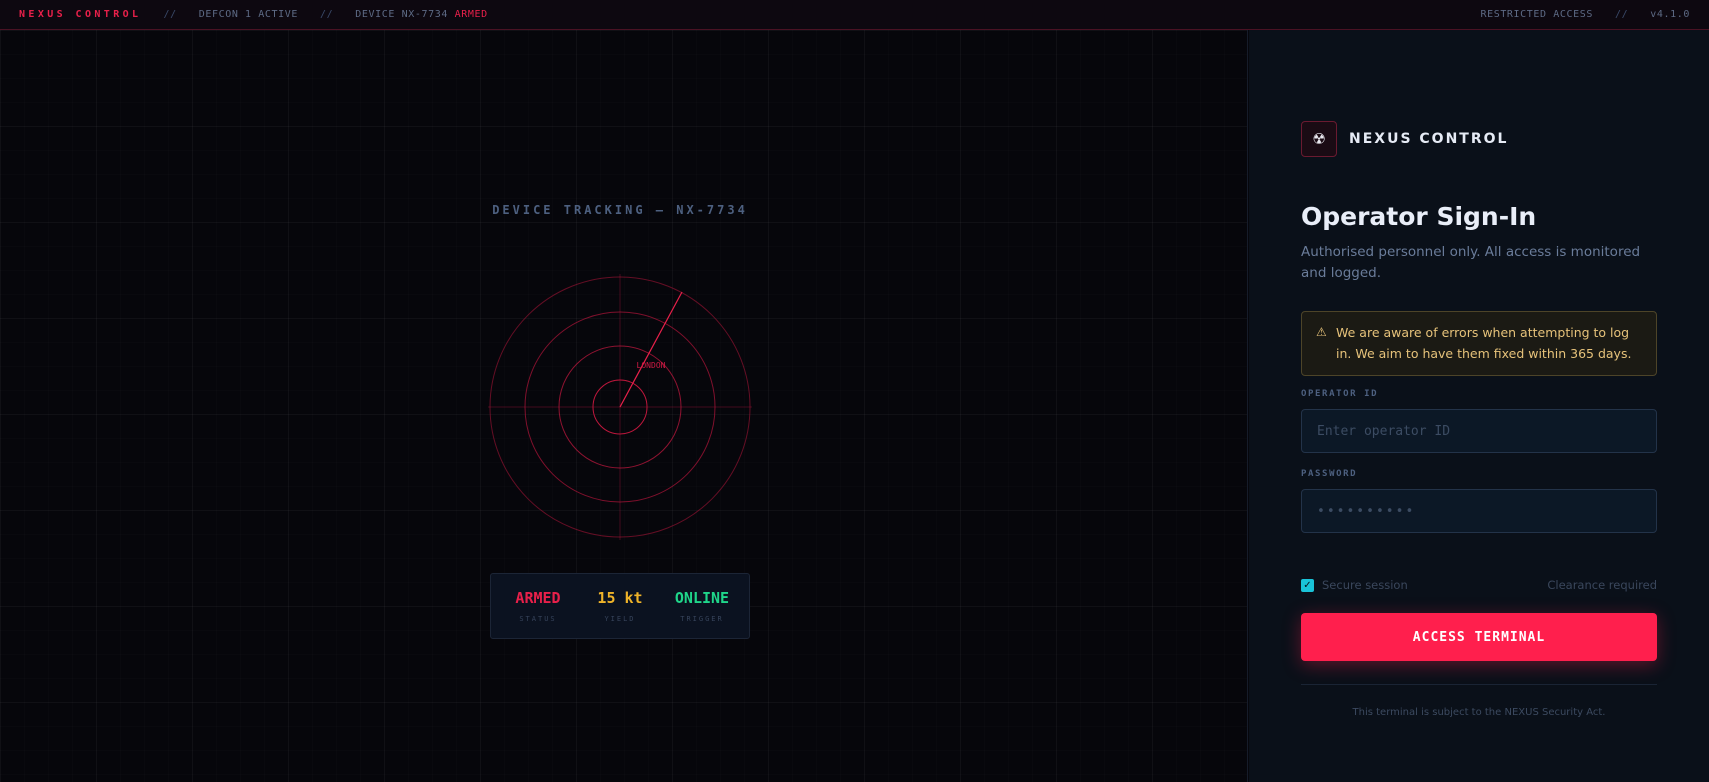  Describe the element at coordinates (1479, 637) in the screenshot. I see `access-terminal-button: ACCESS TERMINAL` at that location.